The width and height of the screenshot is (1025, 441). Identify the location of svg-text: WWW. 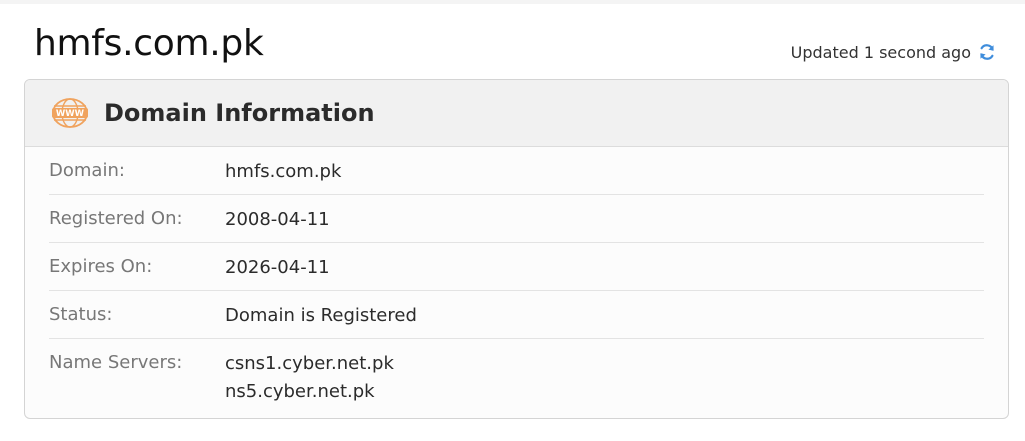
(70, 114).